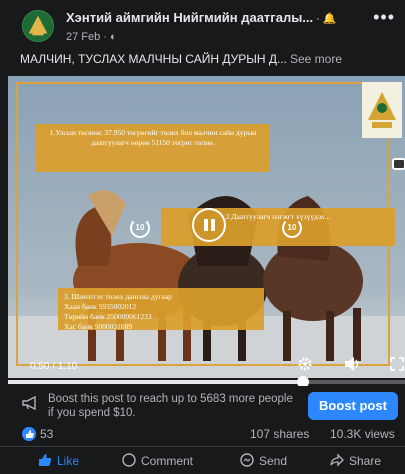  What do you see at coordinates (155, 382) in the screenshot?
I see `progress-fill` at bounding box center [155, 382].